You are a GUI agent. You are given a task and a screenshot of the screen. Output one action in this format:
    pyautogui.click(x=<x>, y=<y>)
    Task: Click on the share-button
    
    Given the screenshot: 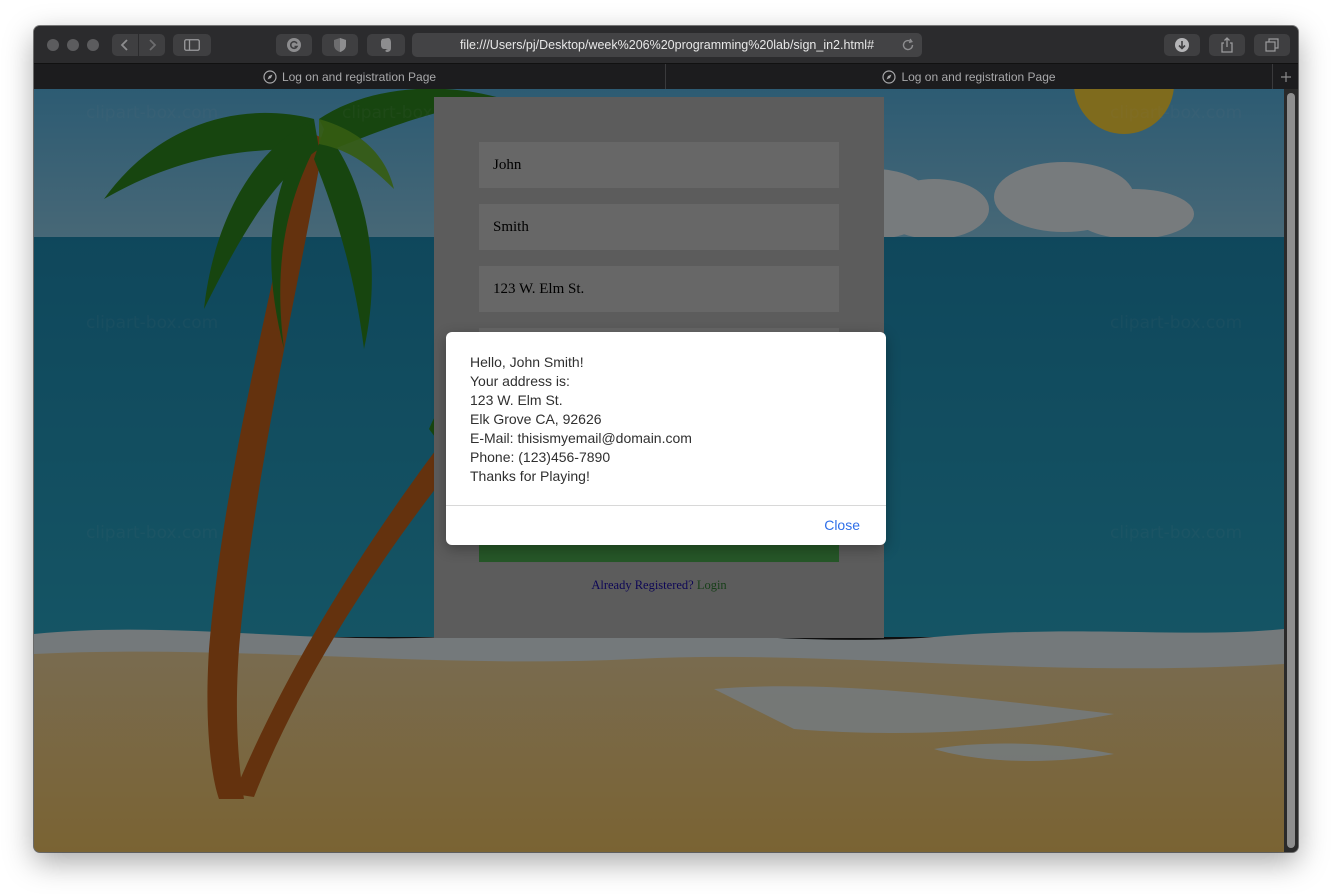 What is the action you would take?
    pyautogui.click(x=1227, y=45)
    